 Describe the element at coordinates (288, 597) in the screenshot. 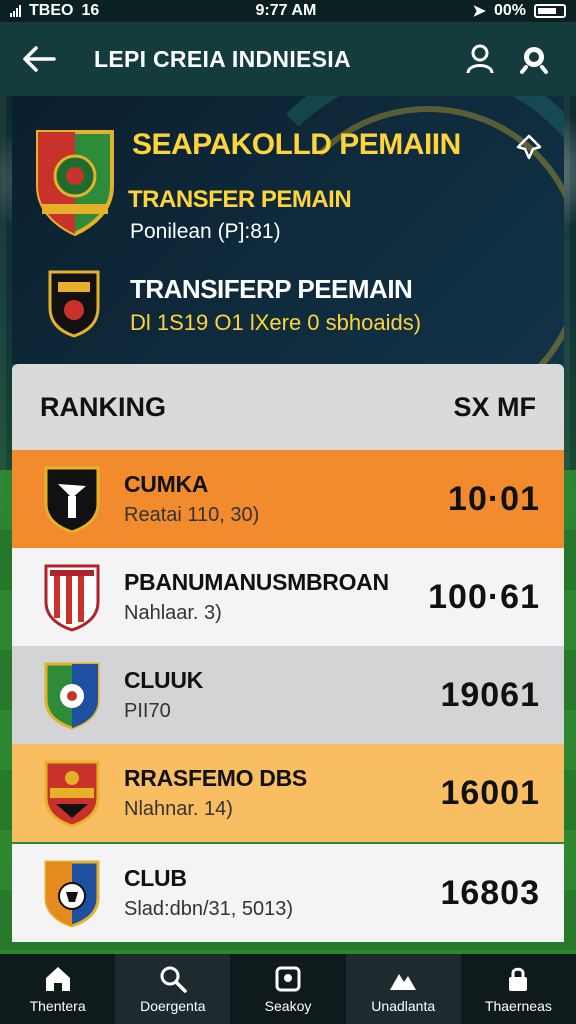

I see `ranking-row: PBANUMANUSMBROAN Nahlaar. 3) 100·61` at that location.